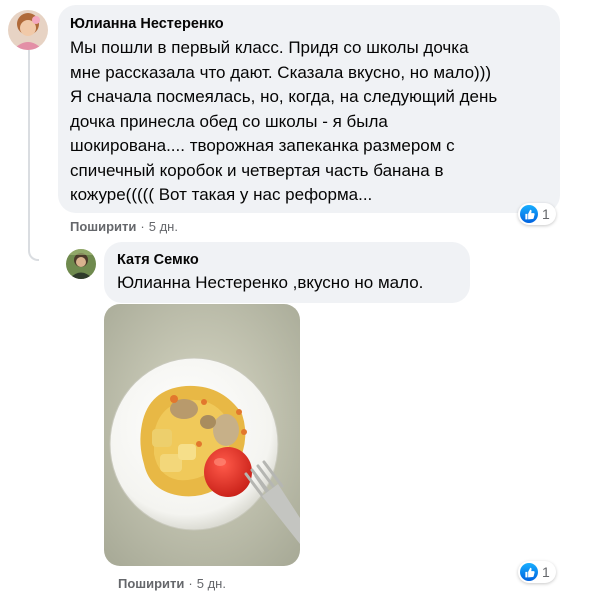  What do you see at coordinates (33, 155) in the screenshot?
I see `thread-connector-line` at bounding box center [33, 155].